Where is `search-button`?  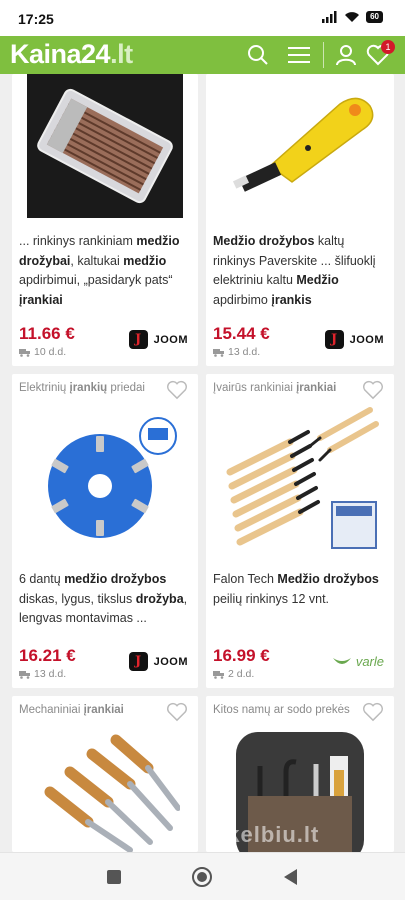 search-button is located at coordinates (258, 55).